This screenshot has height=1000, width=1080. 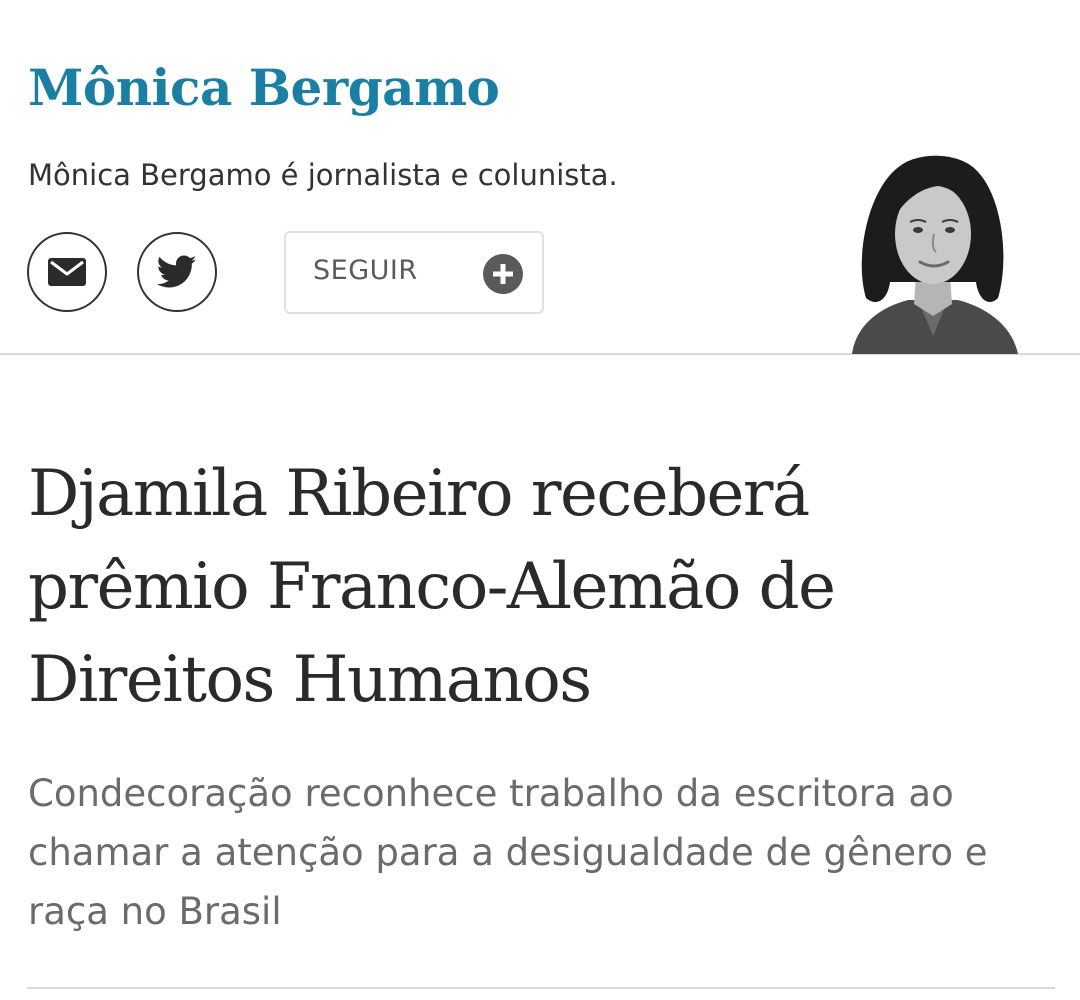 I want to click on divider, so click(x=541, y=988).